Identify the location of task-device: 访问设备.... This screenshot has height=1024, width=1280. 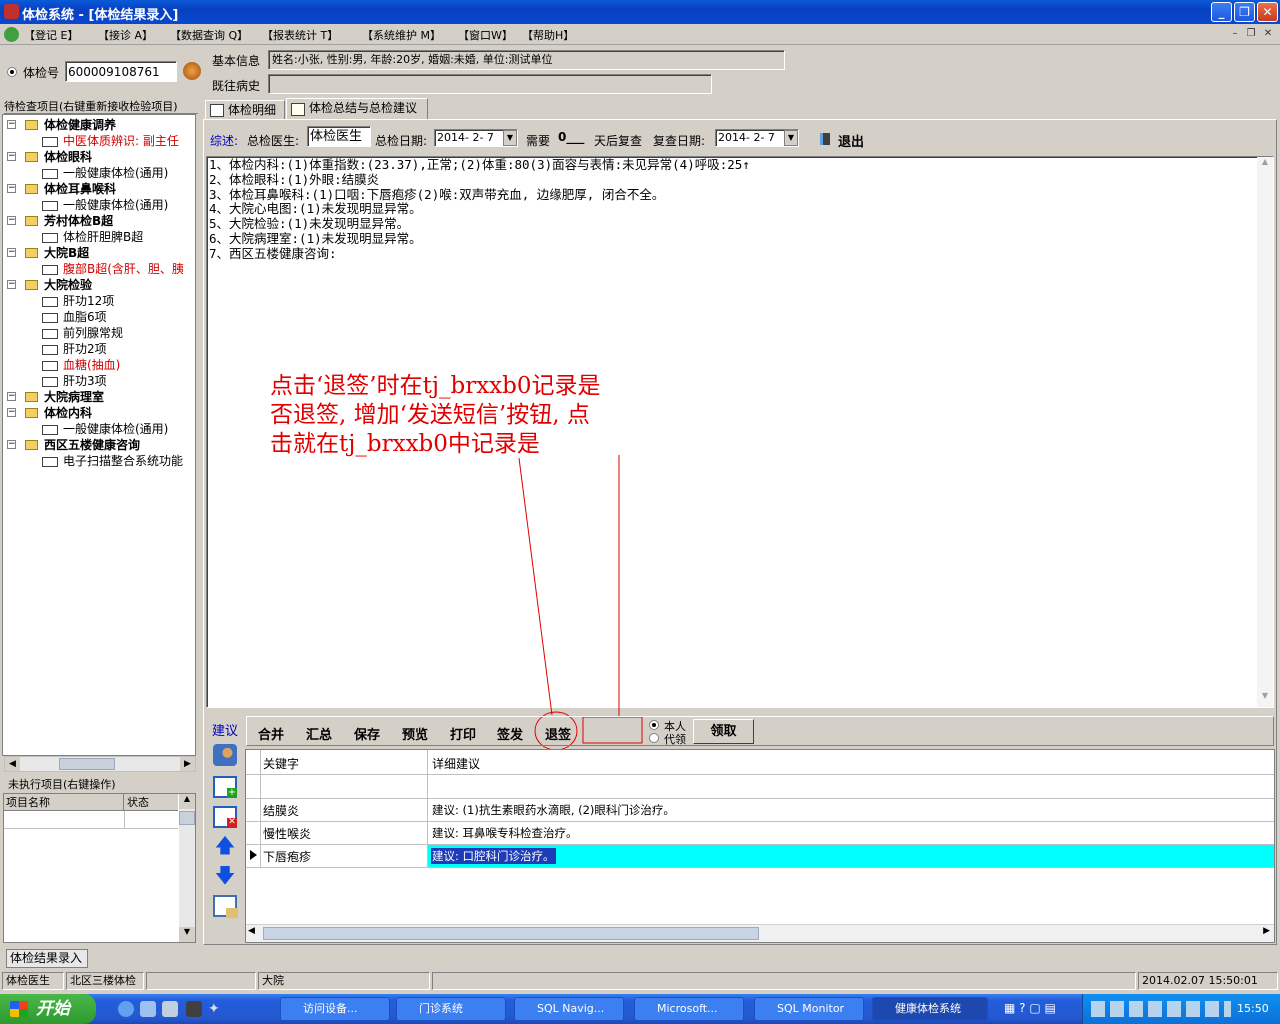
(335, 1009).